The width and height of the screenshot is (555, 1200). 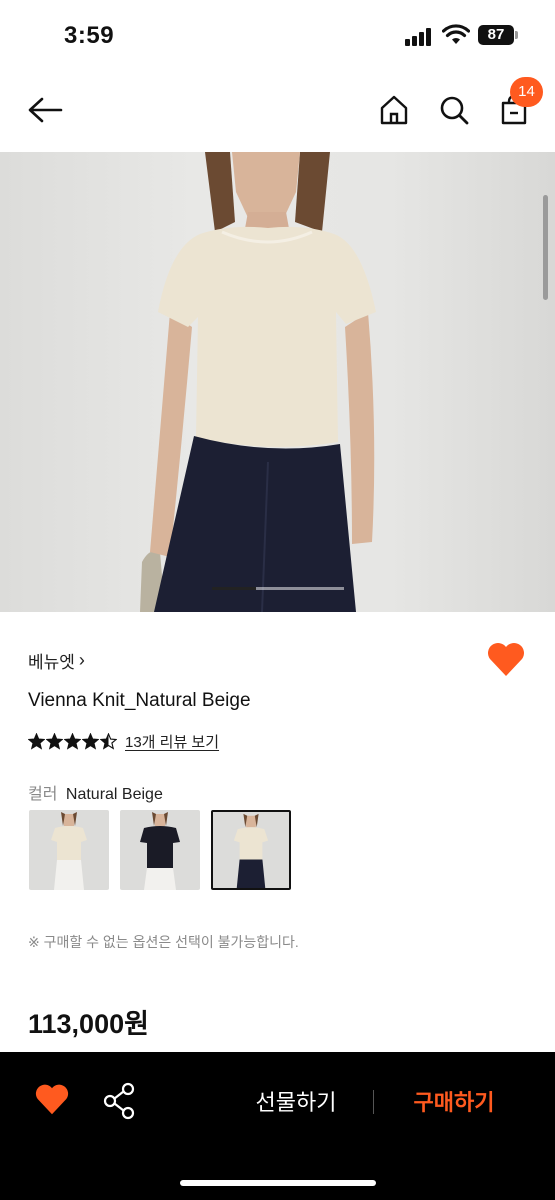 I want to click on search-icon, so click(x=454, y=110).